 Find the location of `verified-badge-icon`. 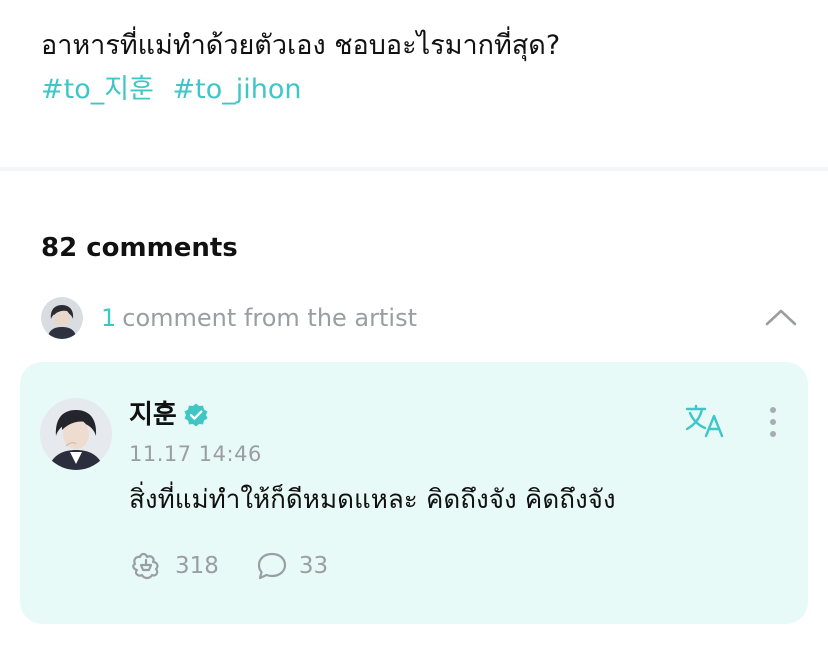

verified-badge-icon is located at coordinates (196, 415).